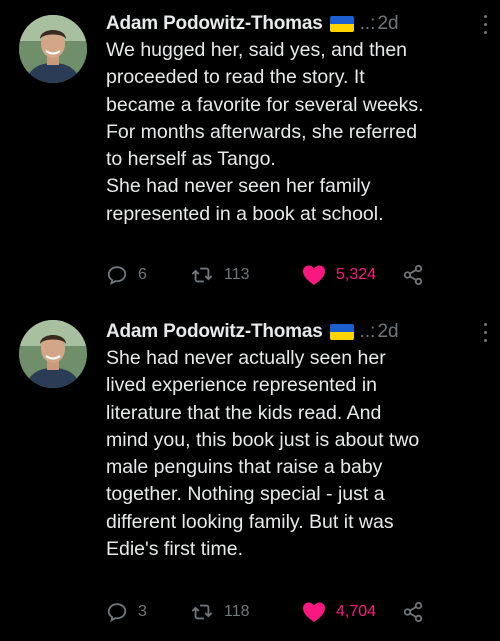 This screenshot has width=500, height=641. What do you see at coordinates (237, 611) in the screenshot?
I see `retweet-count: 118` at bounding box center [237, 611].